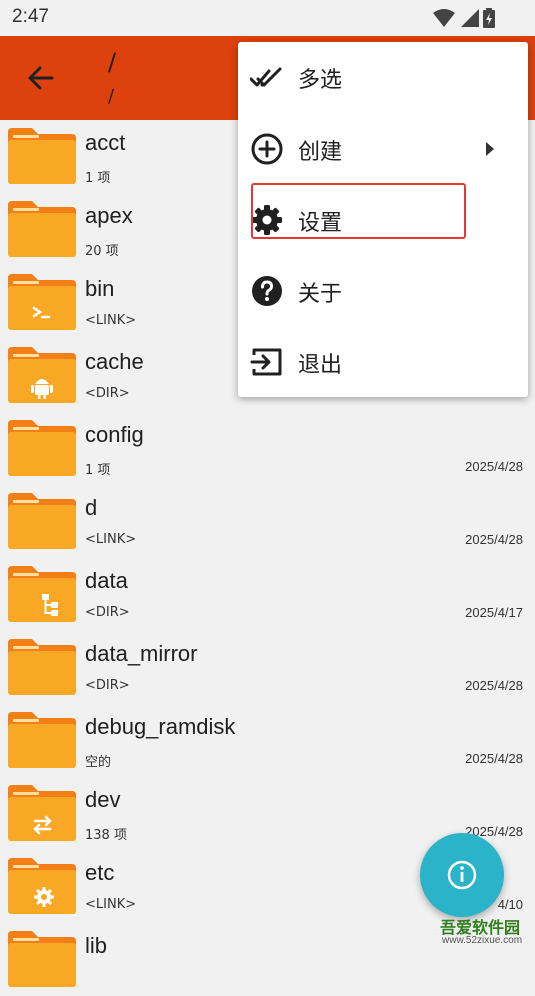 This screenshot has height=996, width=535. I want to click on file-row: data <DIR> 2025/4/17, so click(267, 594).